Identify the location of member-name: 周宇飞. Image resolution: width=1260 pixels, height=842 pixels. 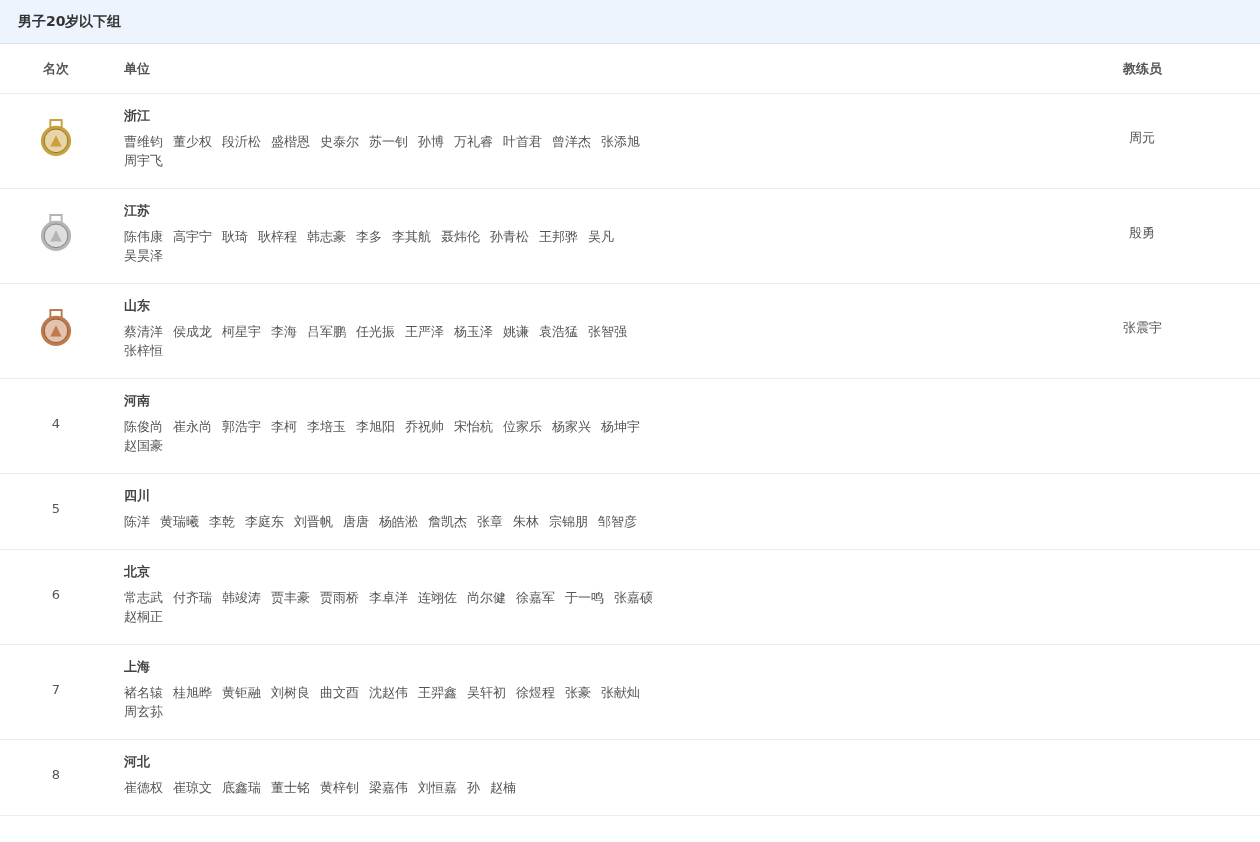
(143, 161).